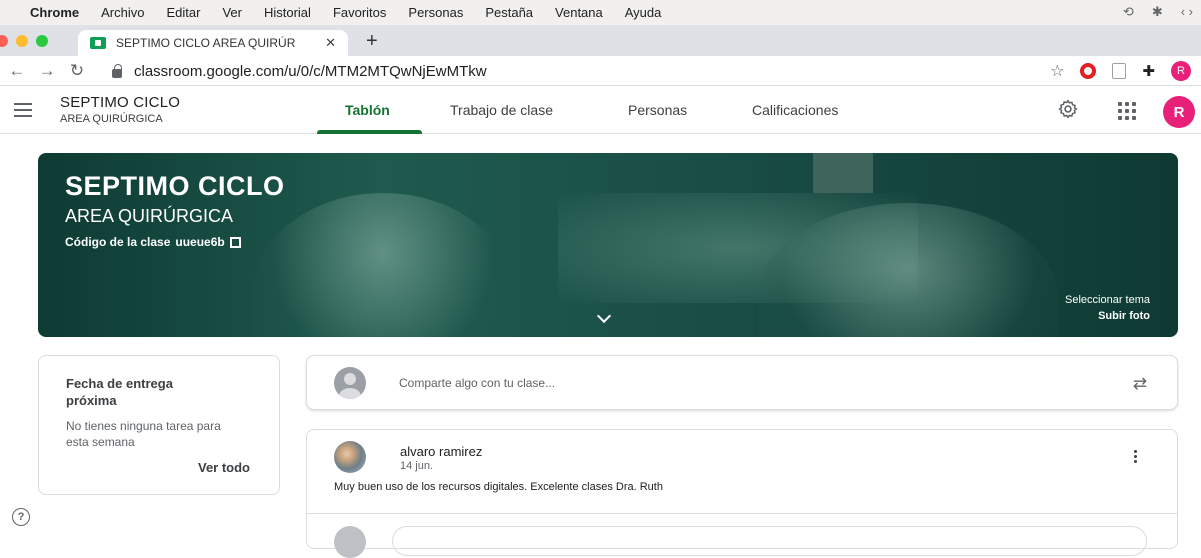 The image size is (1201, 558). Describe the element at coordinates (359, 12) in the screenshot. I see `menu-favoritos: Favoritos` at that location.